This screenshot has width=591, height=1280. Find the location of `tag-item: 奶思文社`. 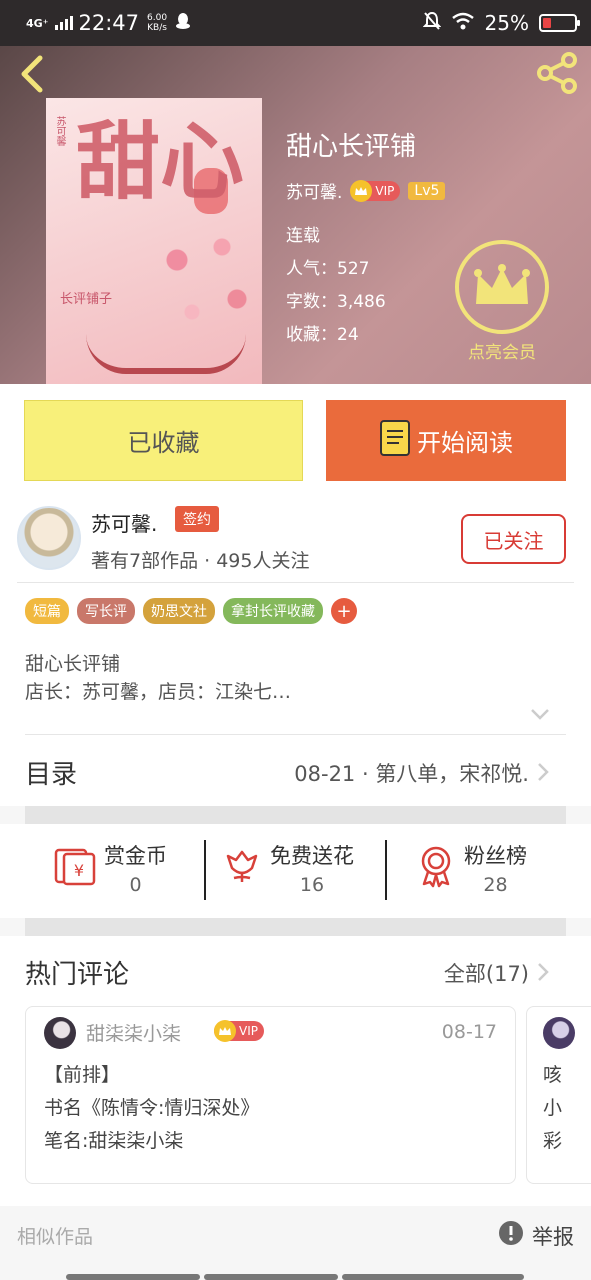

tag-item: 奶思文社 is located at coordinates (179, 611).